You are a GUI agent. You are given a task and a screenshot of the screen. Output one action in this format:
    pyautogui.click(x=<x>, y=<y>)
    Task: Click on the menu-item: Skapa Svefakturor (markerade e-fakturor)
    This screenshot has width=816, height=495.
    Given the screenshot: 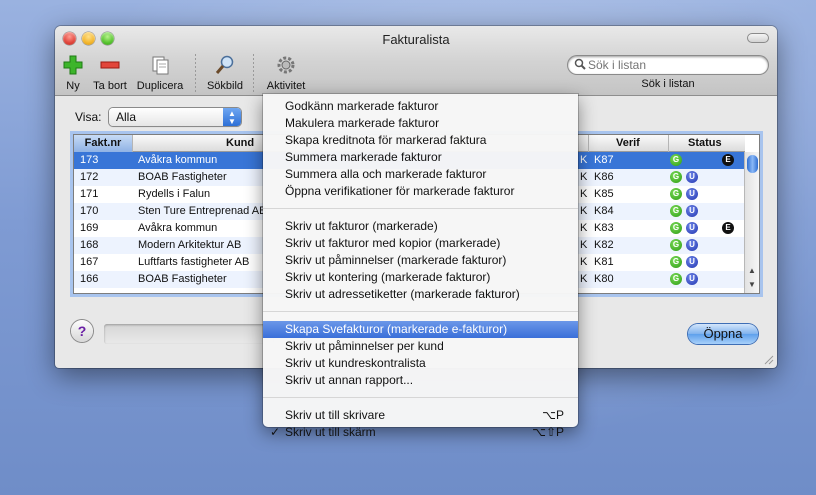 What is the action you would take?
    pyautogui.click(x=420, y=329)
    